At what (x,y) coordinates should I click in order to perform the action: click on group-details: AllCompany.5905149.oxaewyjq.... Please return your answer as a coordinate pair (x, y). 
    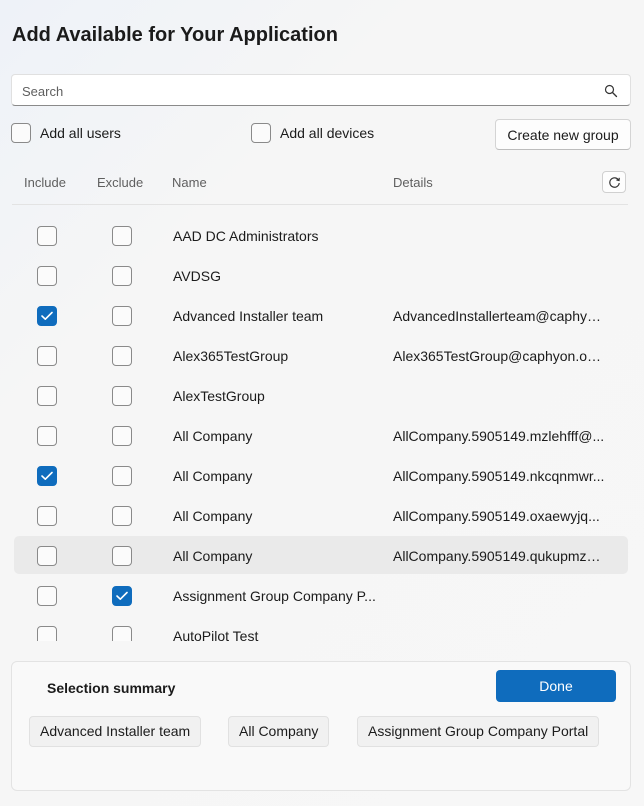
    Looking at the image, I should click on (496, 516).